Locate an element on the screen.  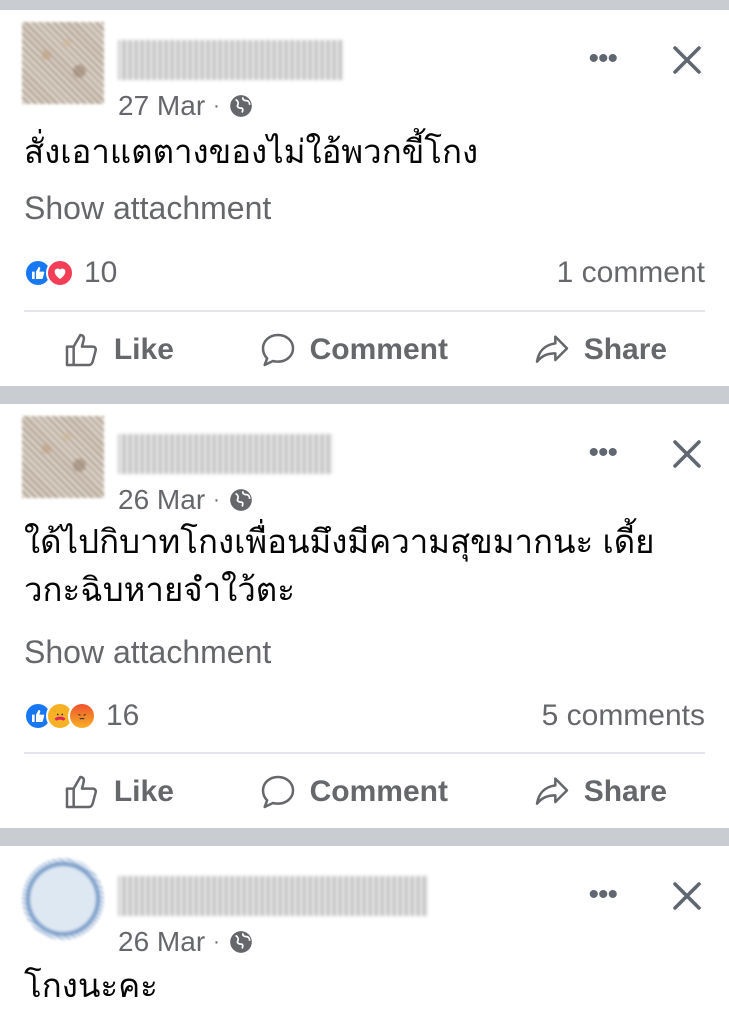
reaction-summary: 10 is located at coordinates (70, 273).